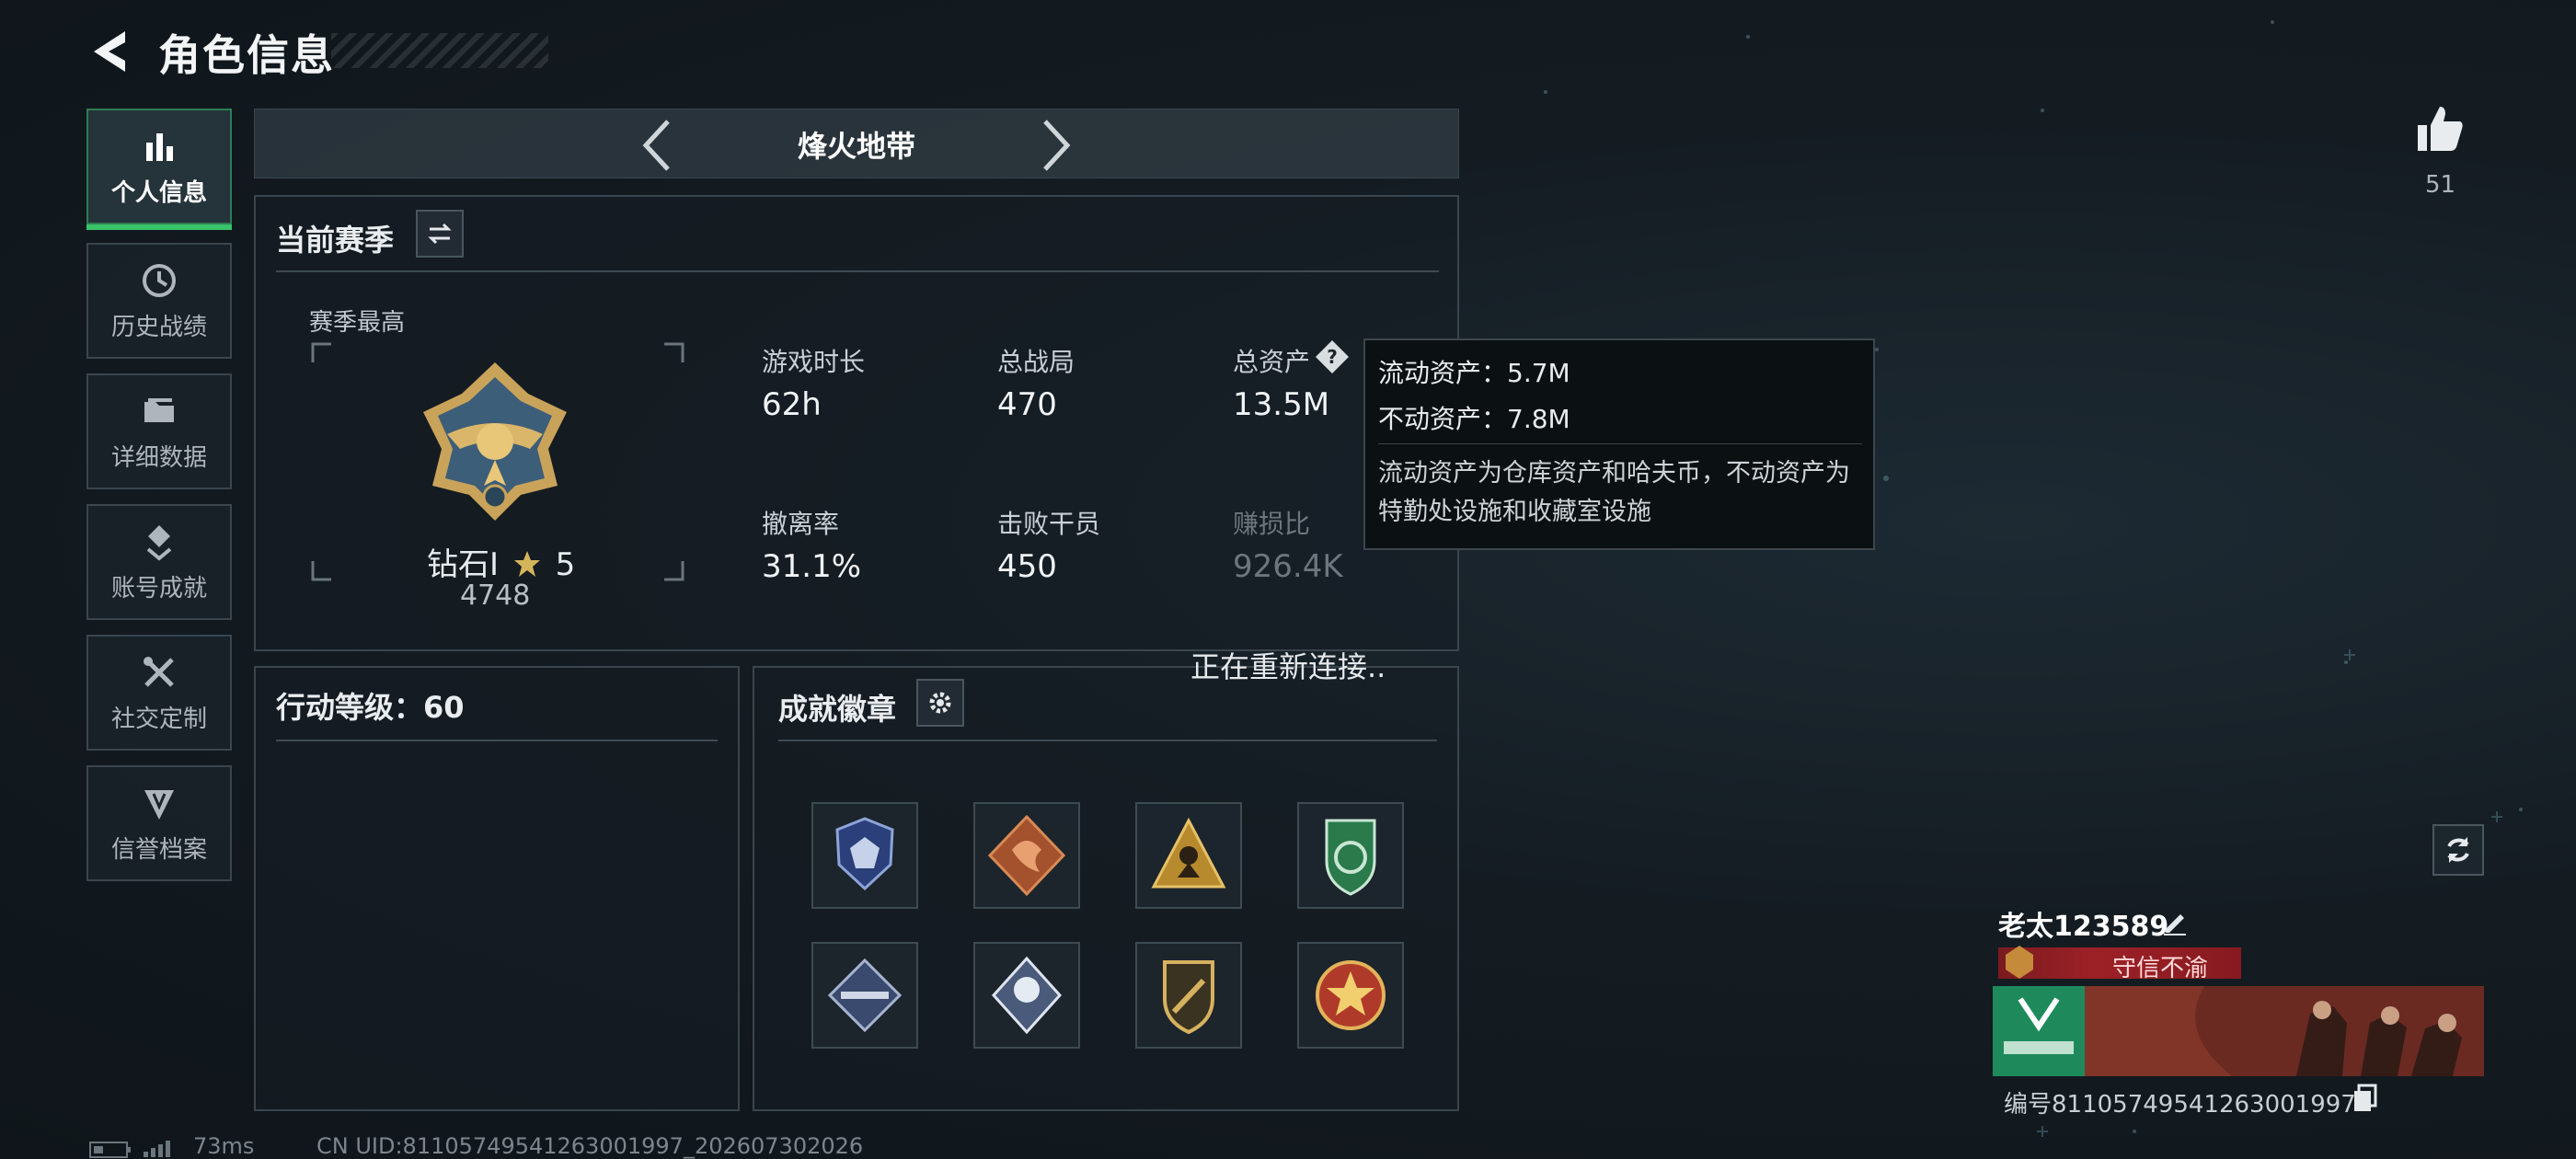 Image resolution: width=2576 pixels, height=1159 pixels. What do you see at coordinates (526, 564) in the screenshot?
I see `star-icon` at bounding box center [526, 564].